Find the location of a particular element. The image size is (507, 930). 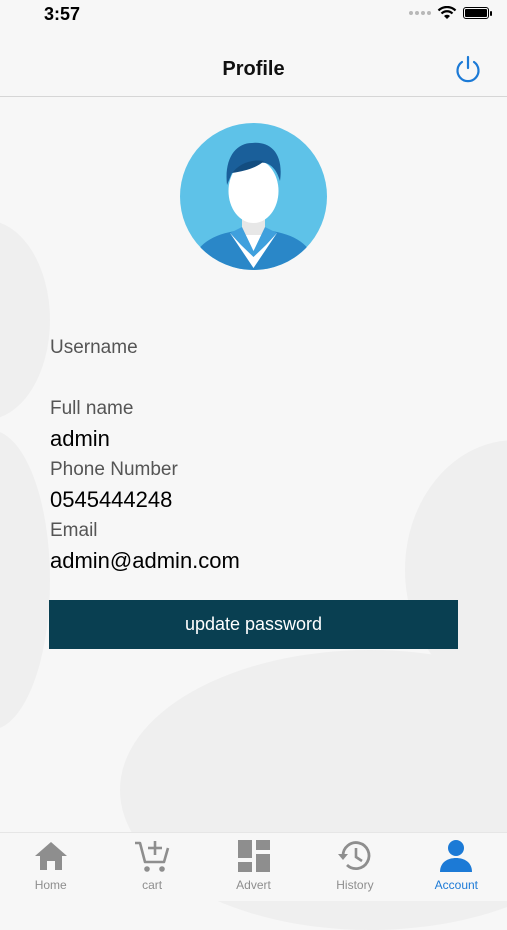

tab-advert: Advert is located at coordinates (253, 867).